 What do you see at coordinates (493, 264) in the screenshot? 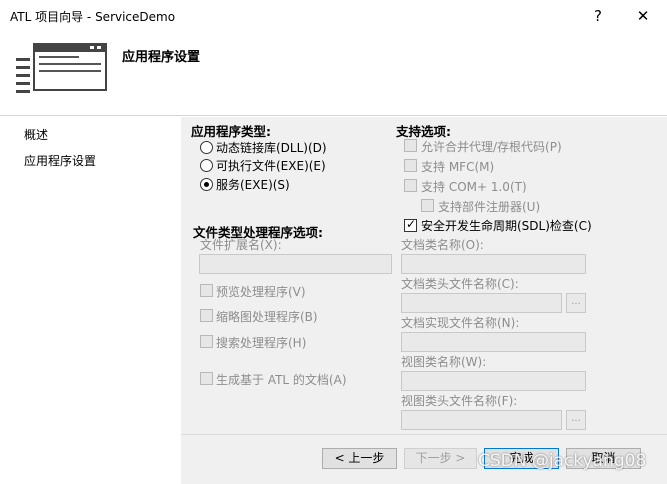
I see `doc-class-input` at bounding box center [493, 264].